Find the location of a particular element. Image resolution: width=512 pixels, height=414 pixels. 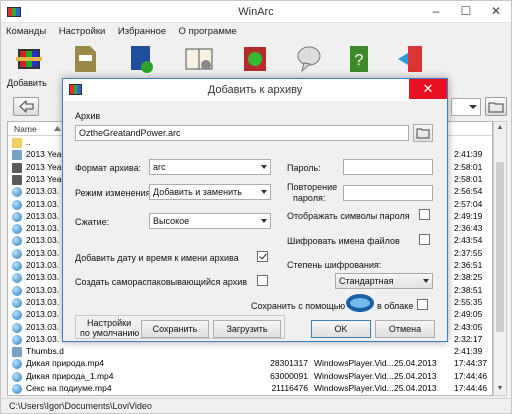

back-button is located at coordinates (26, 106).